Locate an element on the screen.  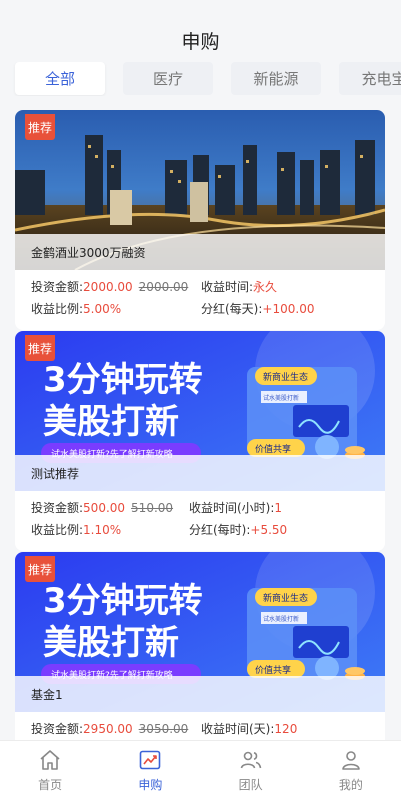
period-value: 120 is located at coordinates (286, 729).